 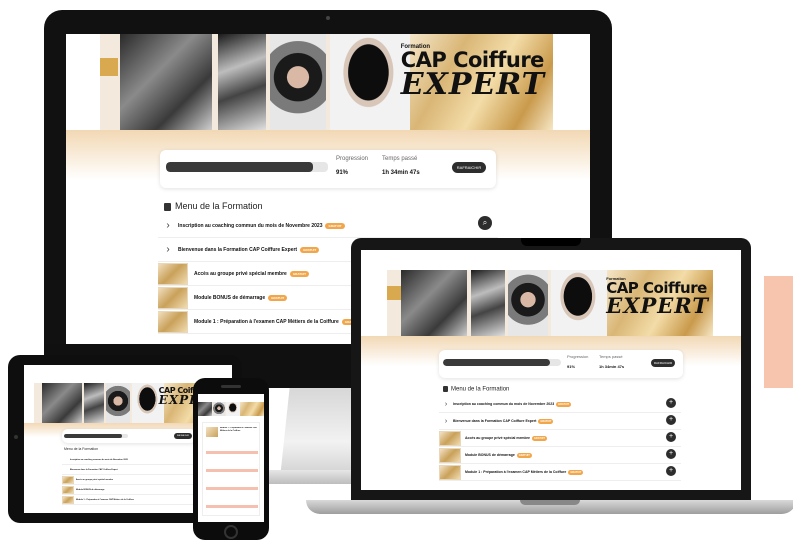 I want to click on gold-foil-panel, so click(x=252, y=409).